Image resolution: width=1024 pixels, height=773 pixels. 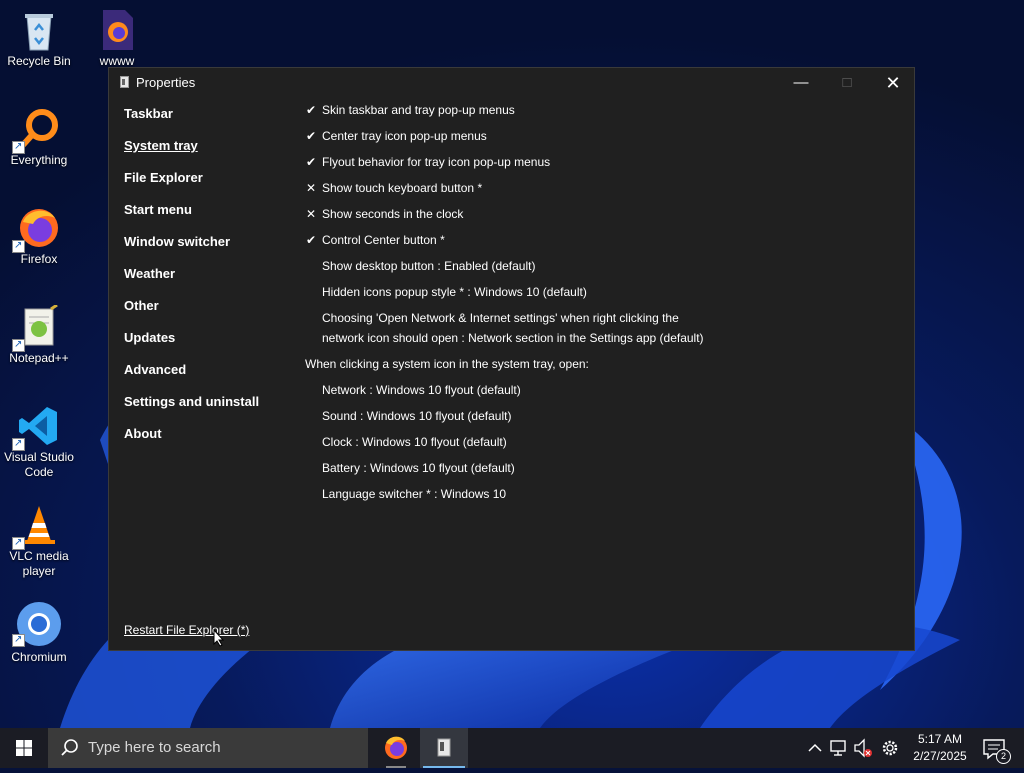 I want to click on window-title: Properties, so click(x=166, y=82).